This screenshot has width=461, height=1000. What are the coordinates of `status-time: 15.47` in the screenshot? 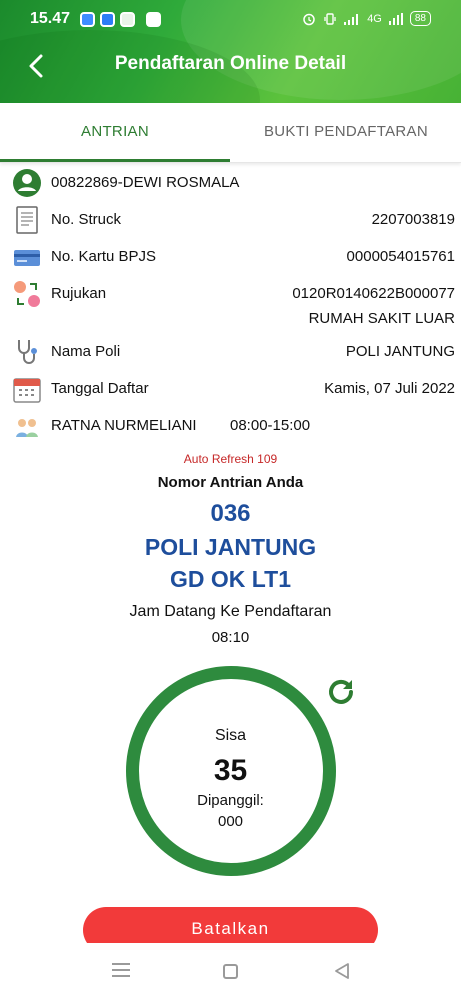 It's located at (50, 18).